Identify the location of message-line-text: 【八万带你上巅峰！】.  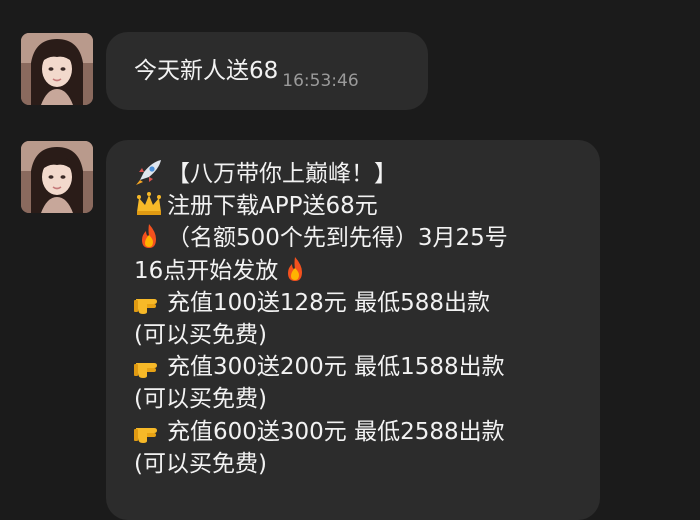
(282, 174).